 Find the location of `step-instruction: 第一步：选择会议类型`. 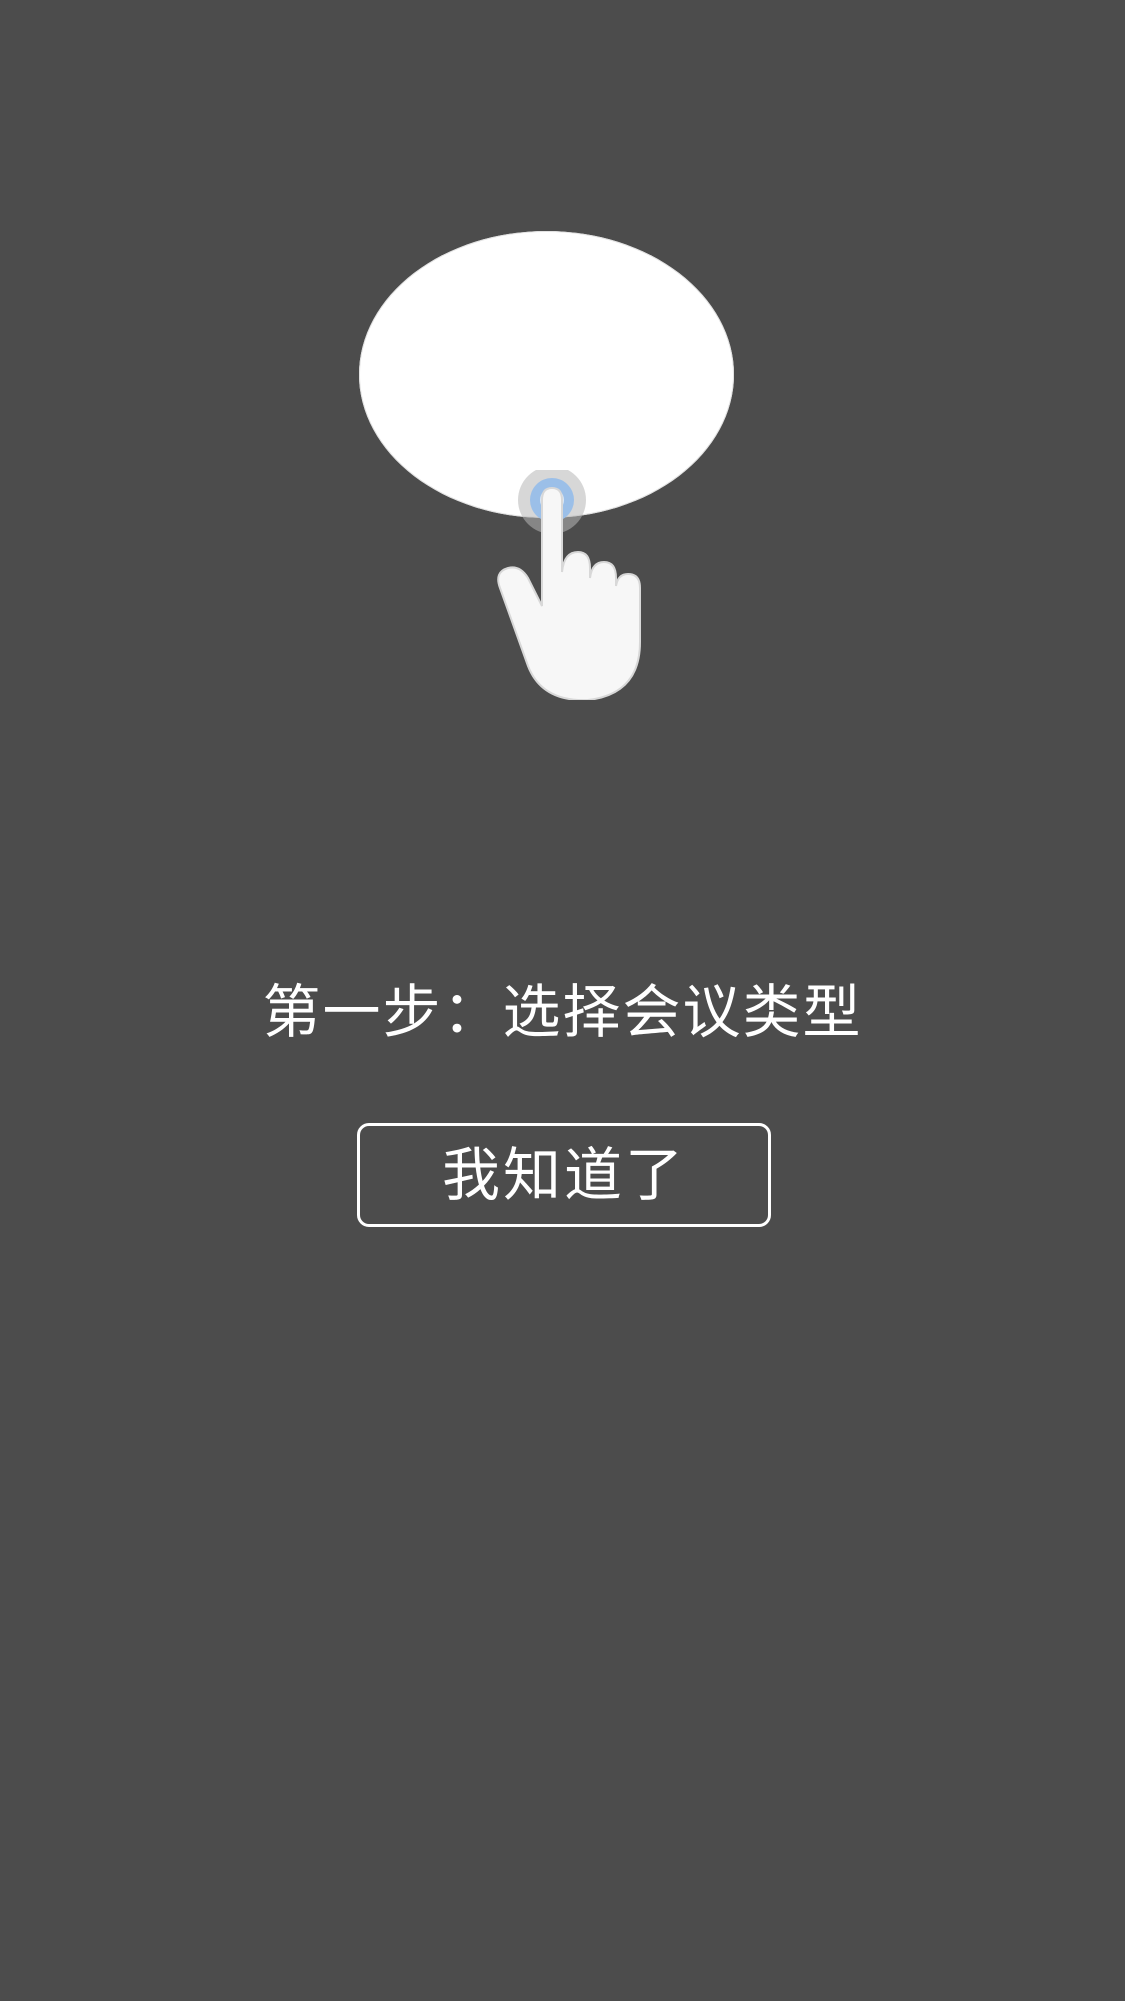

step-instruction: 第一步：选择会议类型 is located at coordinates (562, 1012).